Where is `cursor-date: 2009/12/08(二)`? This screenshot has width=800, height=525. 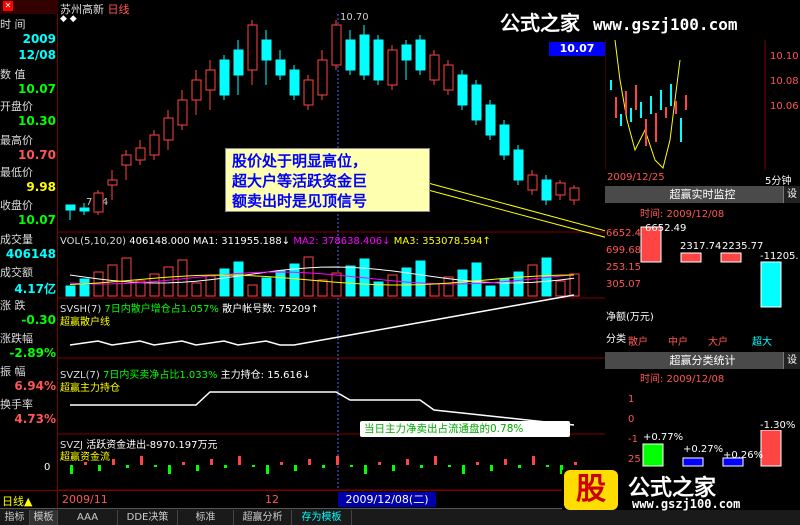
cursor-date: 2009/12/08(二) is located at coordinates (387, 499).